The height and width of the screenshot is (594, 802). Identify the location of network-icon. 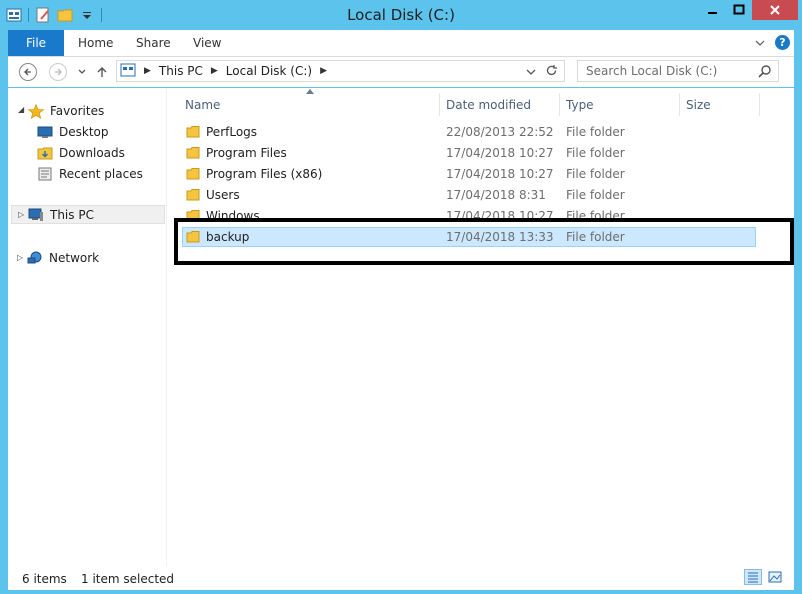
(35, 258).